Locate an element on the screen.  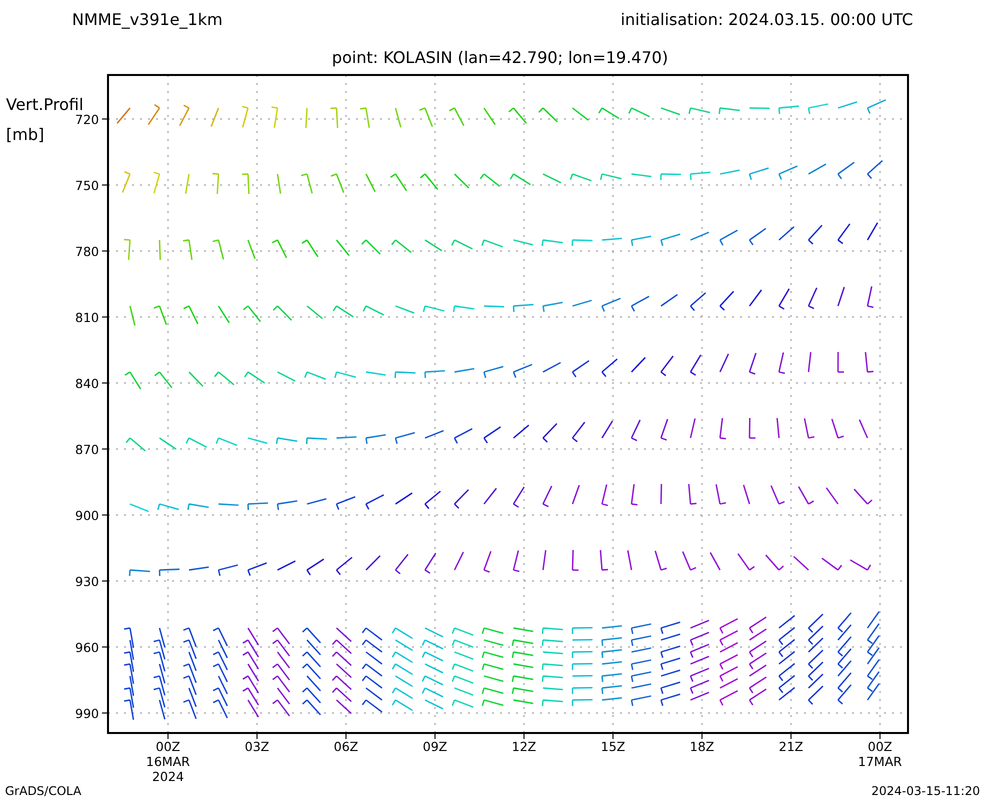
y-tick-label: 930 is located at coordinates (87, 581).